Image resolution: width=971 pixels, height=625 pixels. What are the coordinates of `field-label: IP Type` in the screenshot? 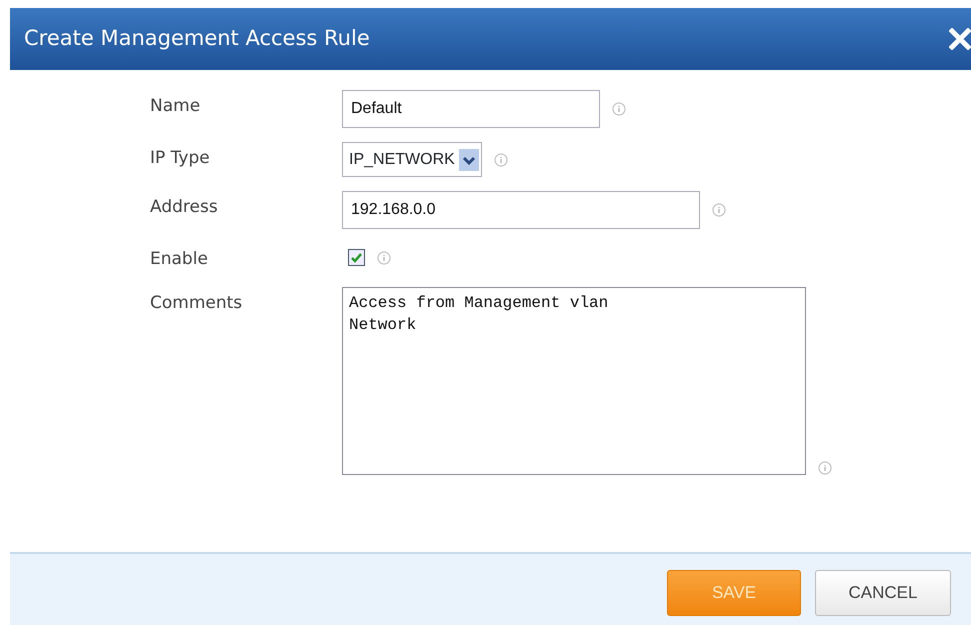 It's located at (180, 158).